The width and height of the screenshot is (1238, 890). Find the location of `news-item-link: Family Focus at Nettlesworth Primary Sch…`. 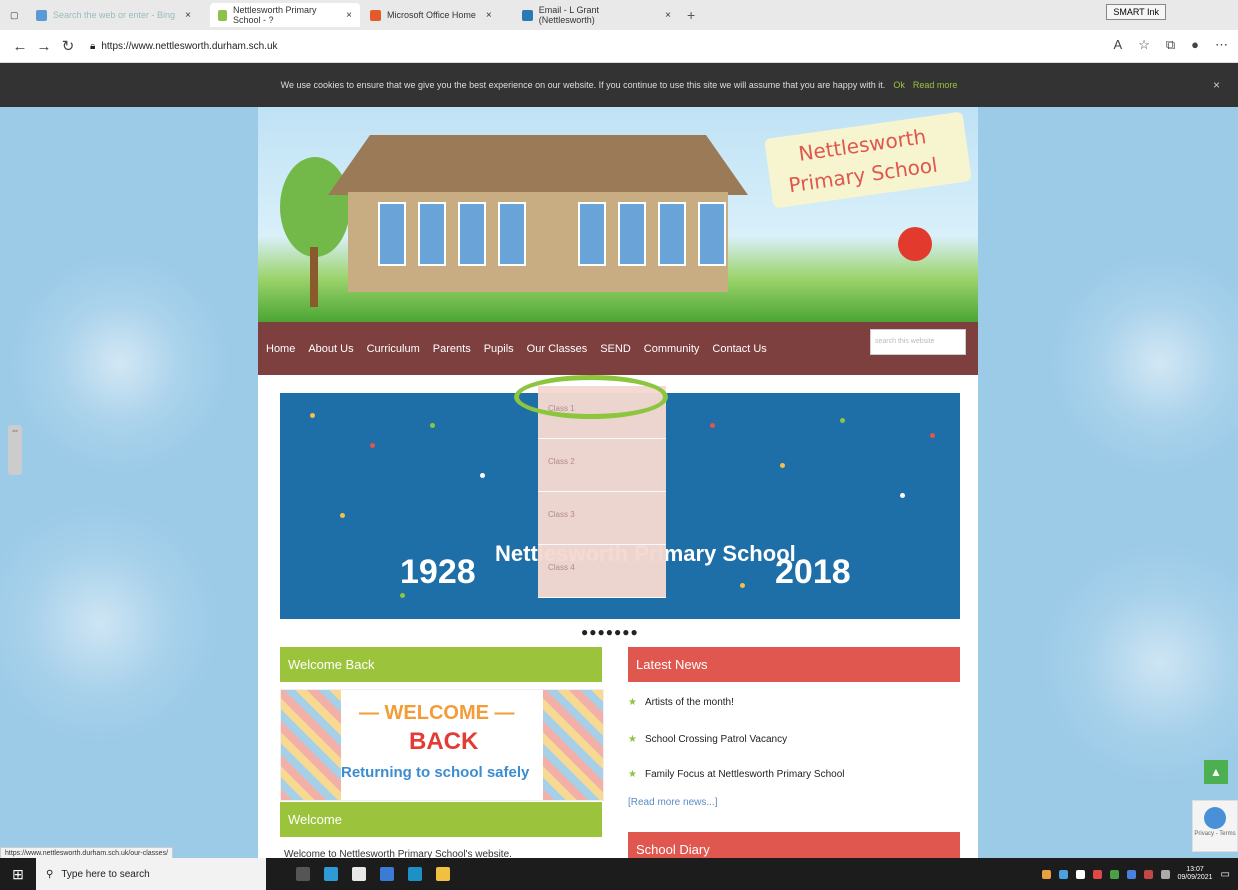

news-item-link: Family Focus at Nettlesworth Primary Sch… is located at coordinates (745, 774).